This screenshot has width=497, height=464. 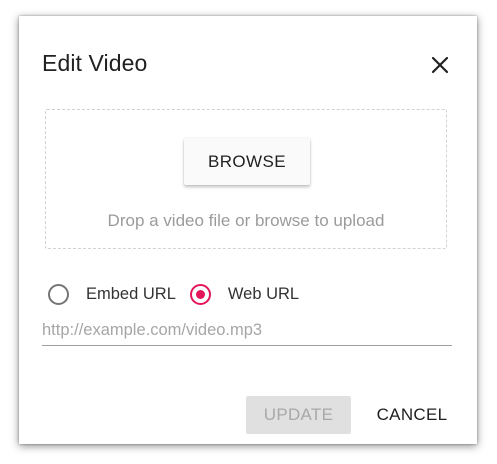 What do you see at coordinates (263, 293) in the screenshot?
I see `radio-web-url-label: Web URL` at bounding box center [263, 293].